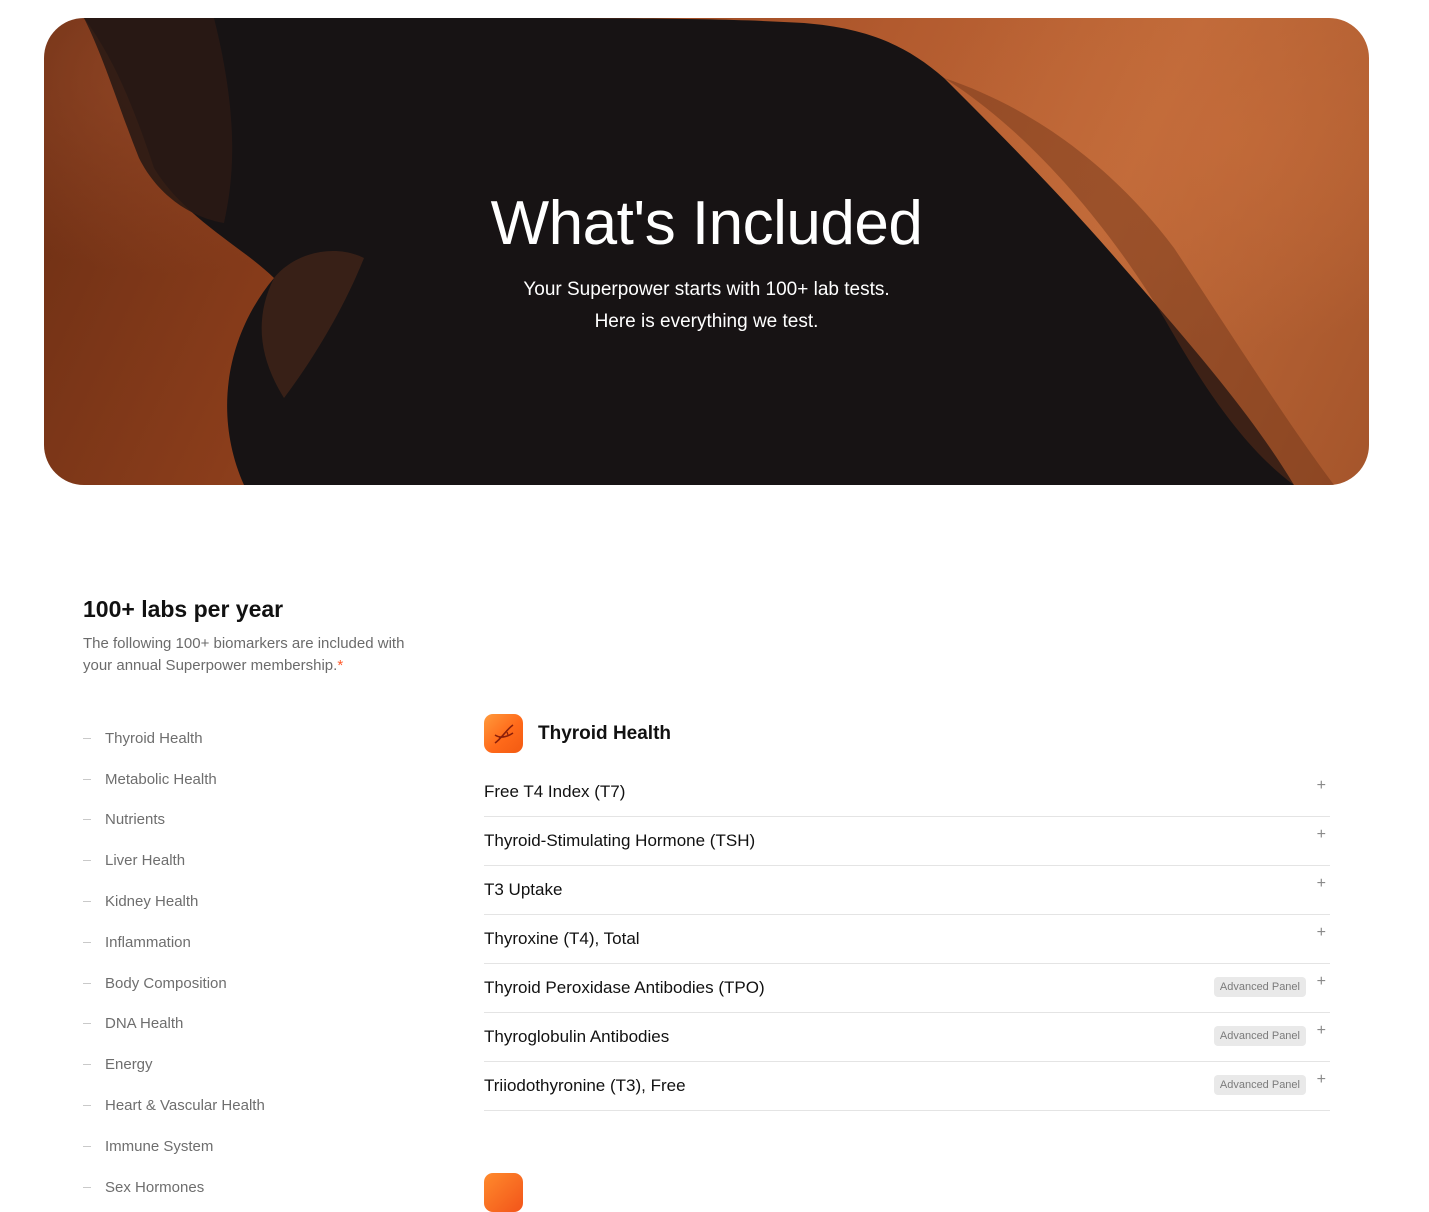 The image size is (1429, 1212). What do you see at coordinates (562, 938) in the screenshot?
I see `biomarker-name: Thyroxine (T4), Total` at bounding box center [562, 938].